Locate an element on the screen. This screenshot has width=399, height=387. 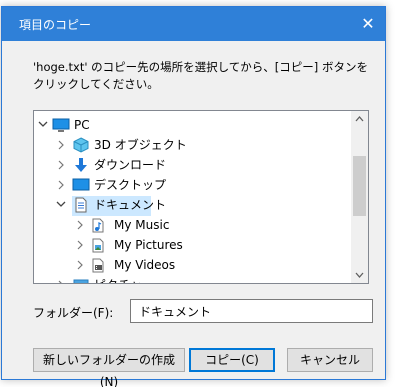
tree-item-my-videos: My Videos is located at coordinates (184, 265).